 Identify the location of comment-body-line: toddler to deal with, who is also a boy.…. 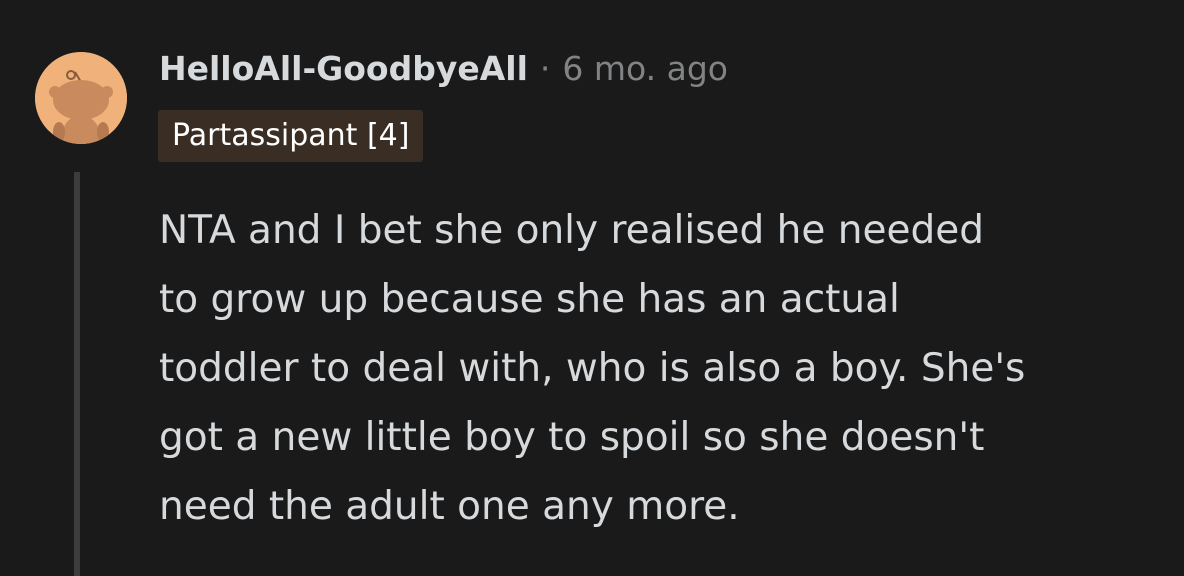
(592, 368).